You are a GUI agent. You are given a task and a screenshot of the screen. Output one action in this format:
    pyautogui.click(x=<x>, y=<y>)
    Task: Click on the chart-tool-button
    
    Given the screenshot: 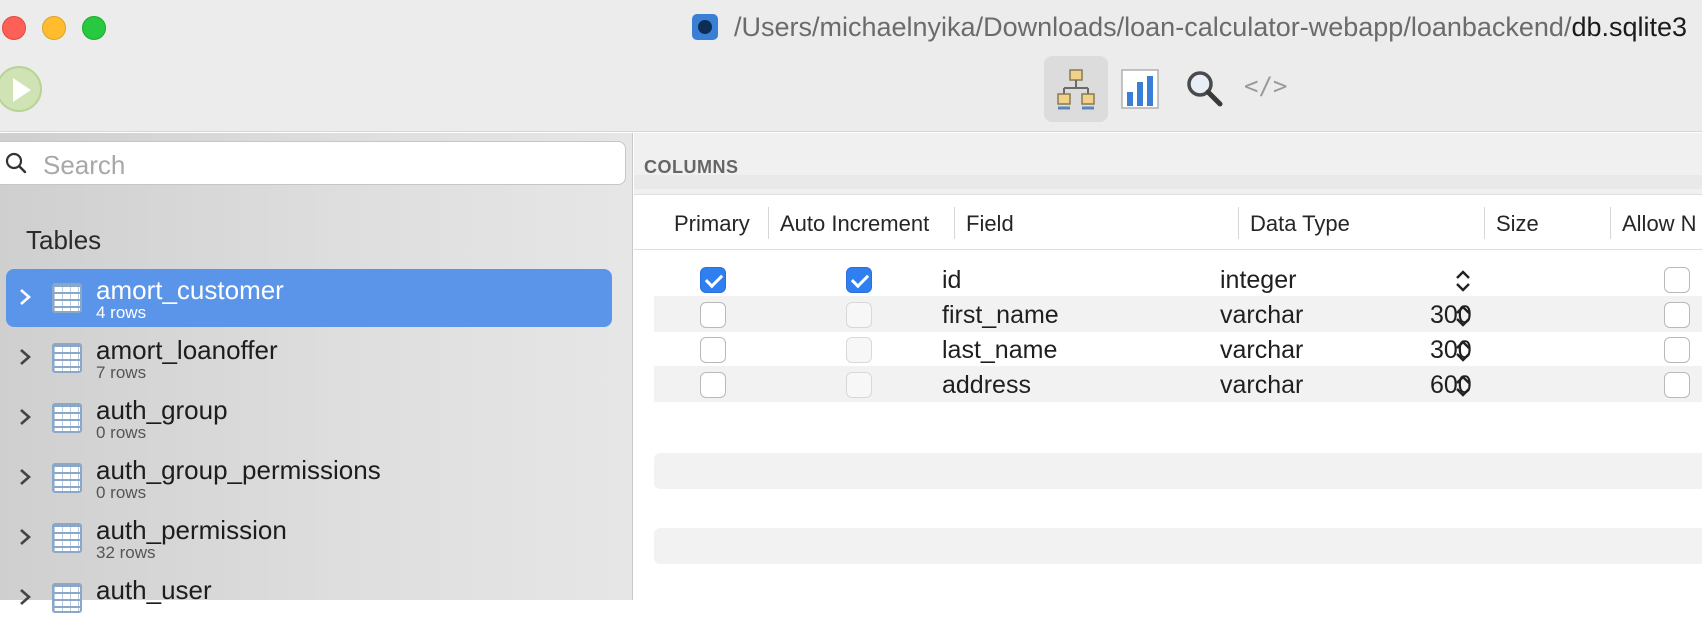 What is the action you would take?
    pyautogui.click(x=1140, y=89)
    